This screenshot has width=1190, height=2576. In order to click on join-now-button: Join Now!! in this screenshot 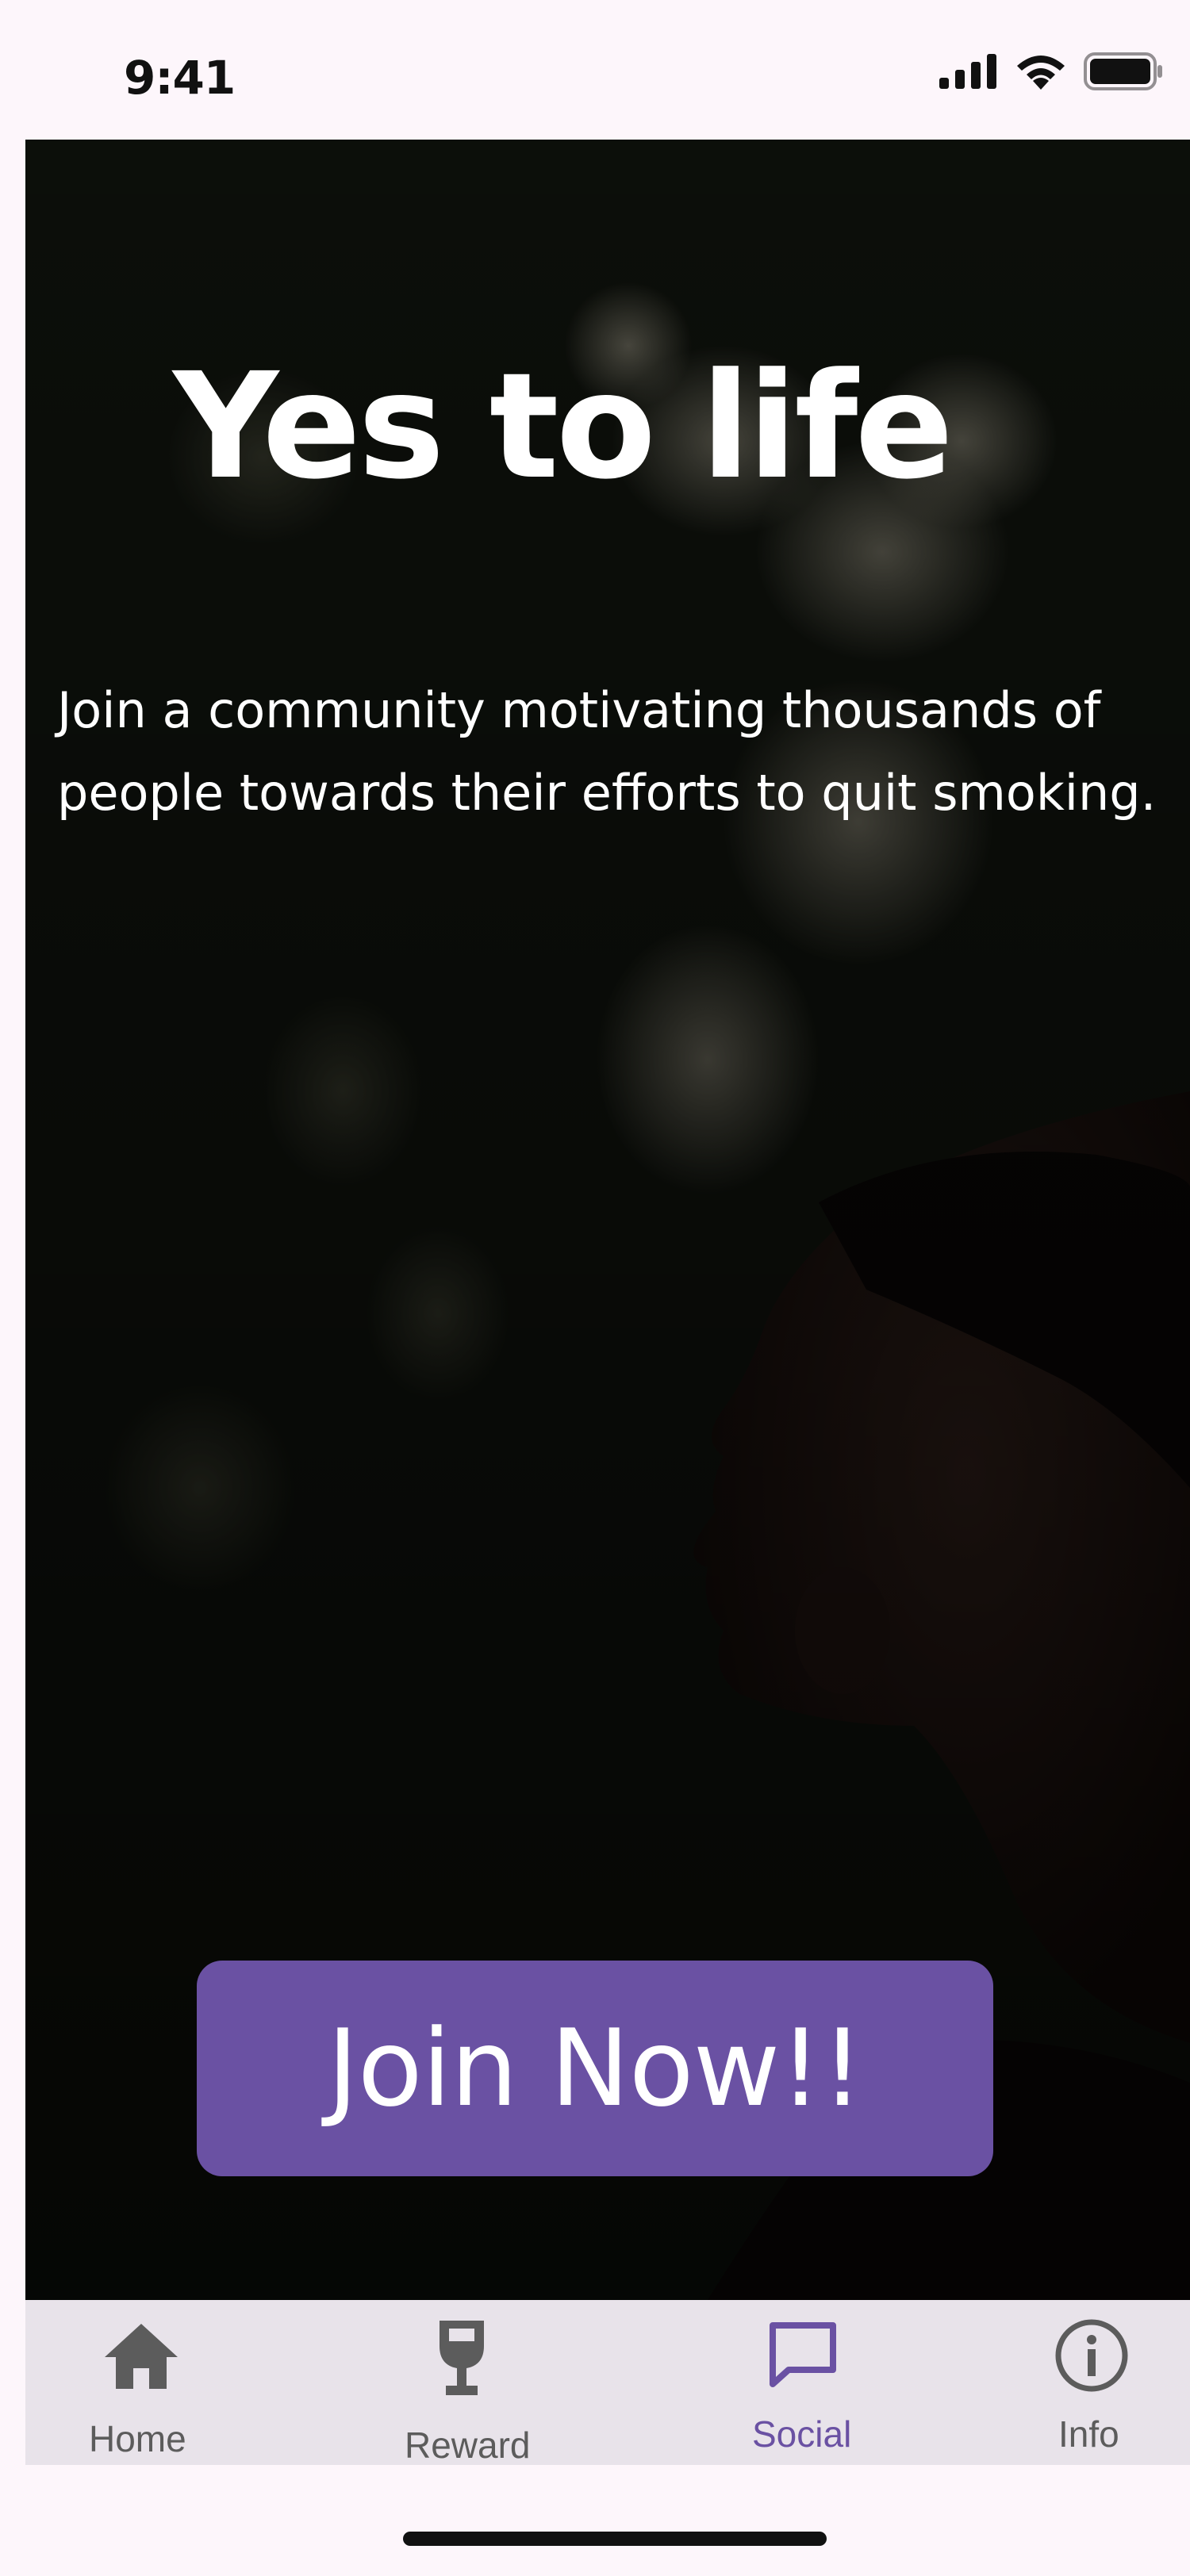, I will do `click(595, 2068)`.